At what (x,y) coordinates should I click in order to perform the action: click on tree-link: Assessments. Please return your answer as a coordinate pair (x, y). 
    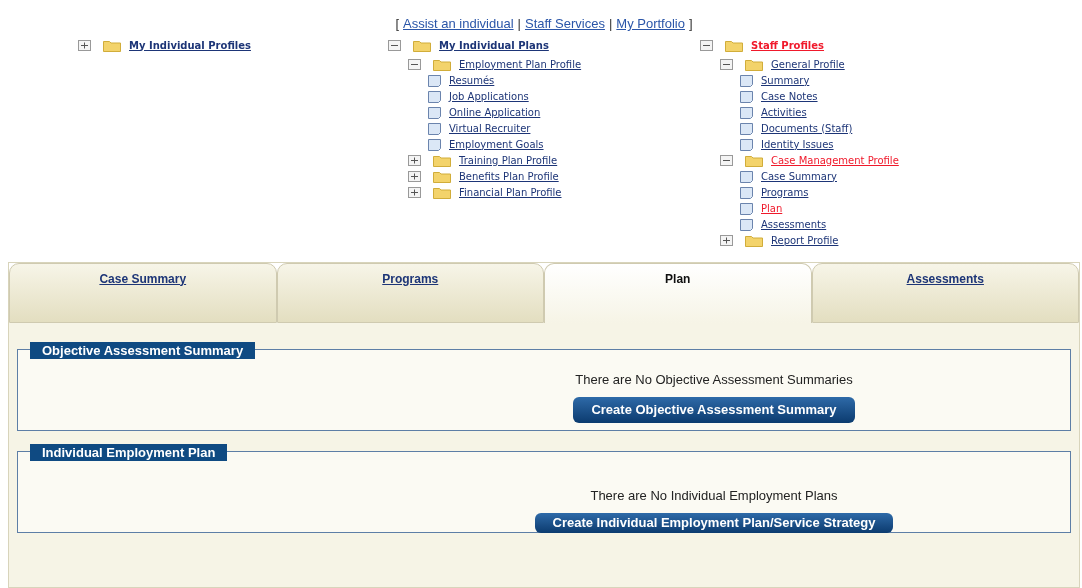
    Looking at the image, I should click on (794, 224).